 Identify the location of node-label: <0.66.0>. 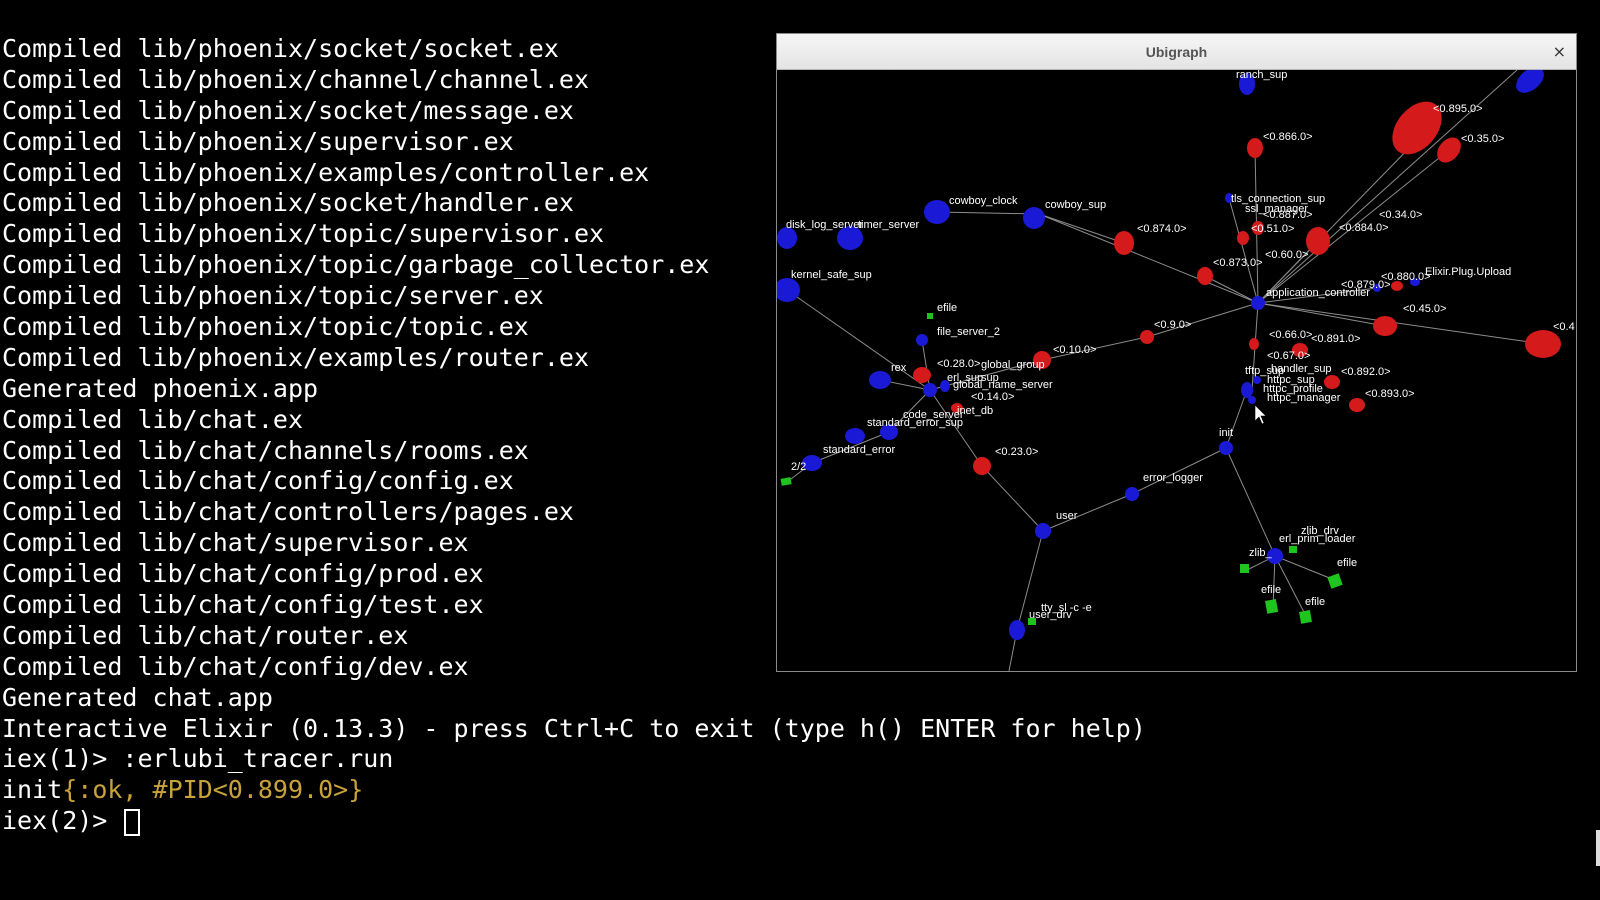
(1290, 335).